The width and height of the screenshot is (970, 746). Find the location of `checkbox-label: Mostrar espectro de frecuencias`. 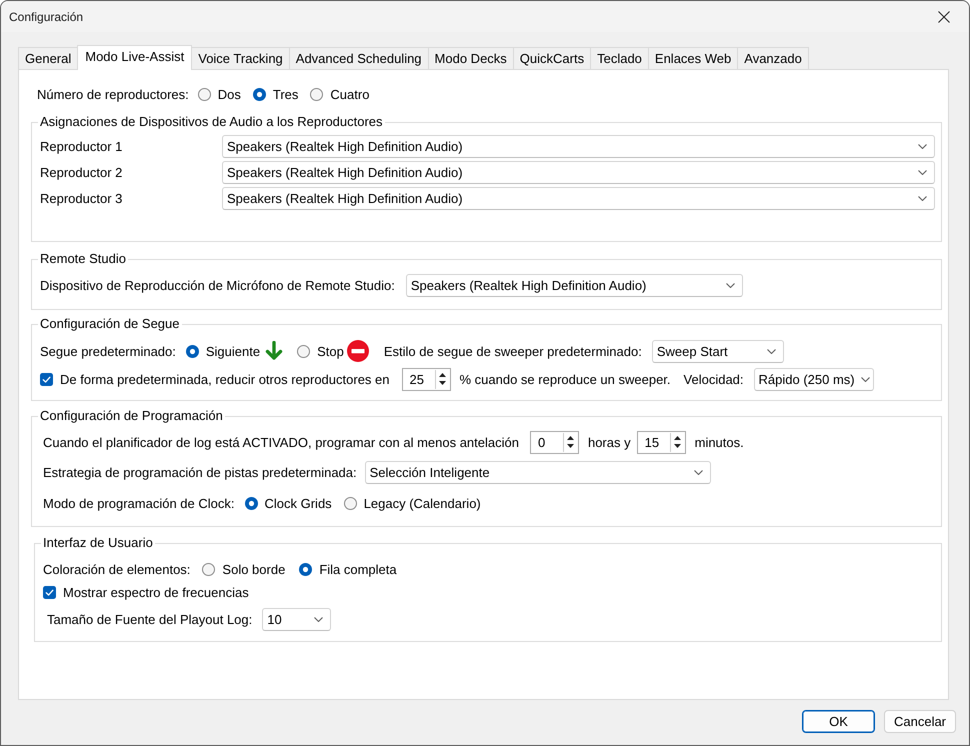

checkbox-label: Mostrar espectro de frecuencias is located at coordinates (156, 592).